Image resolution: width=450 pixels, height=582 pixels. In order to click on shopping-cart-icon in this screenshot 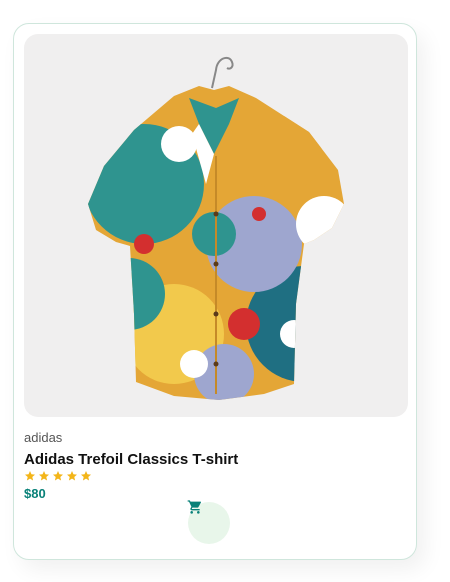, I will do `click(194, 507)`.